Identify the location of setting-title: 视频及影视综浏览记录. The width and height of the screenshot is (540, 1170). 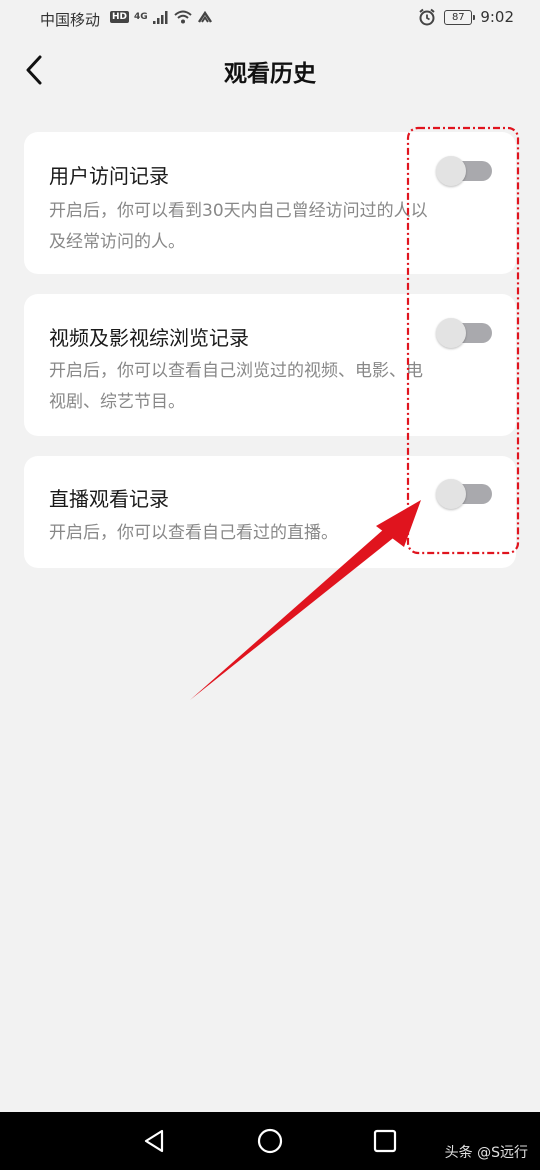
(149, 338).